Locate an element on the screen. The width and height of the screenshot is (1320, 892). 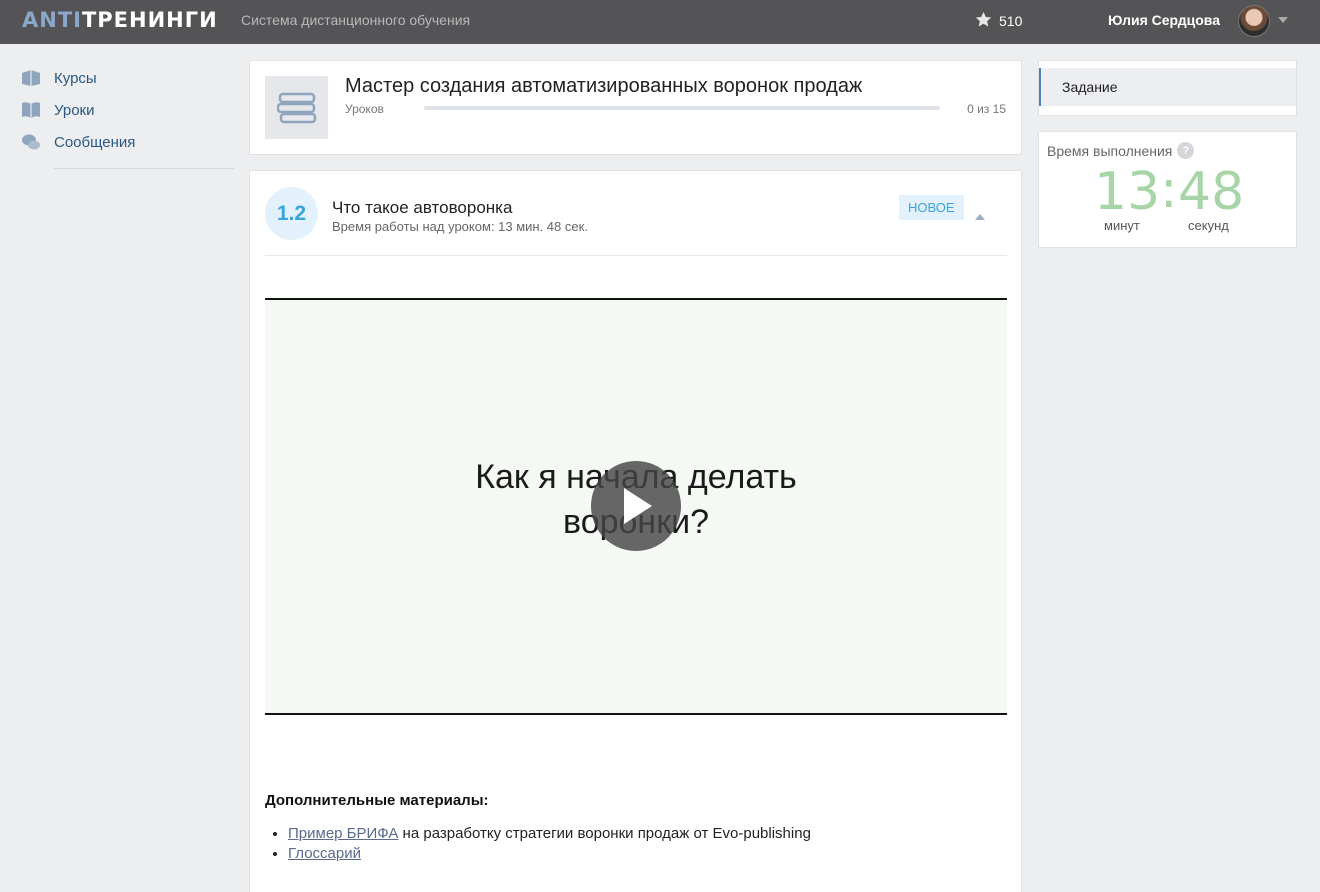
progress-count: 0 из 15 is located at coordinates (986, 109).